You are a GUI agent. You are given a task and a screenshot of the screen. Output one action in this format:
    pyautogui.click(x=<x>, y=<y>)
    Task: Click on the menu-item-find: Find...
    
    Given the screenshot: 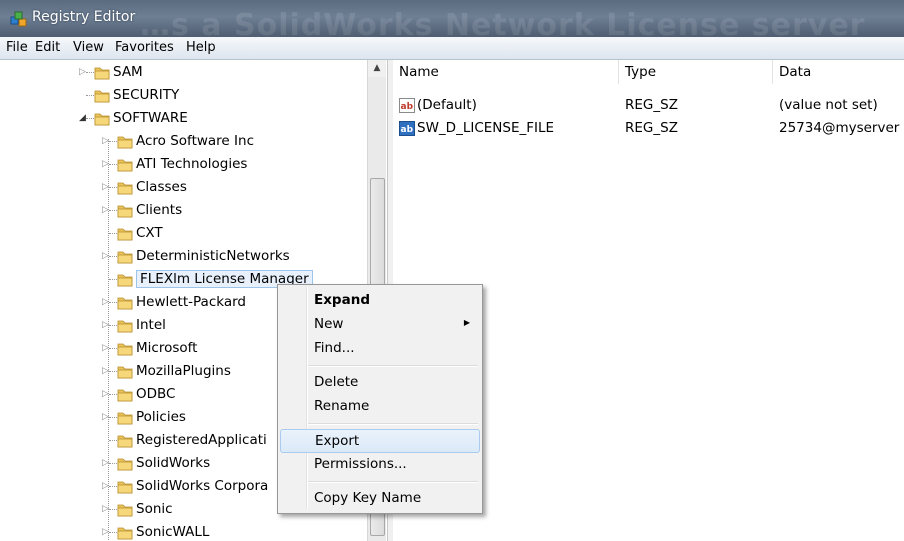 What is the action you would take?
    pyautogui.click(x=380, y=348)
    